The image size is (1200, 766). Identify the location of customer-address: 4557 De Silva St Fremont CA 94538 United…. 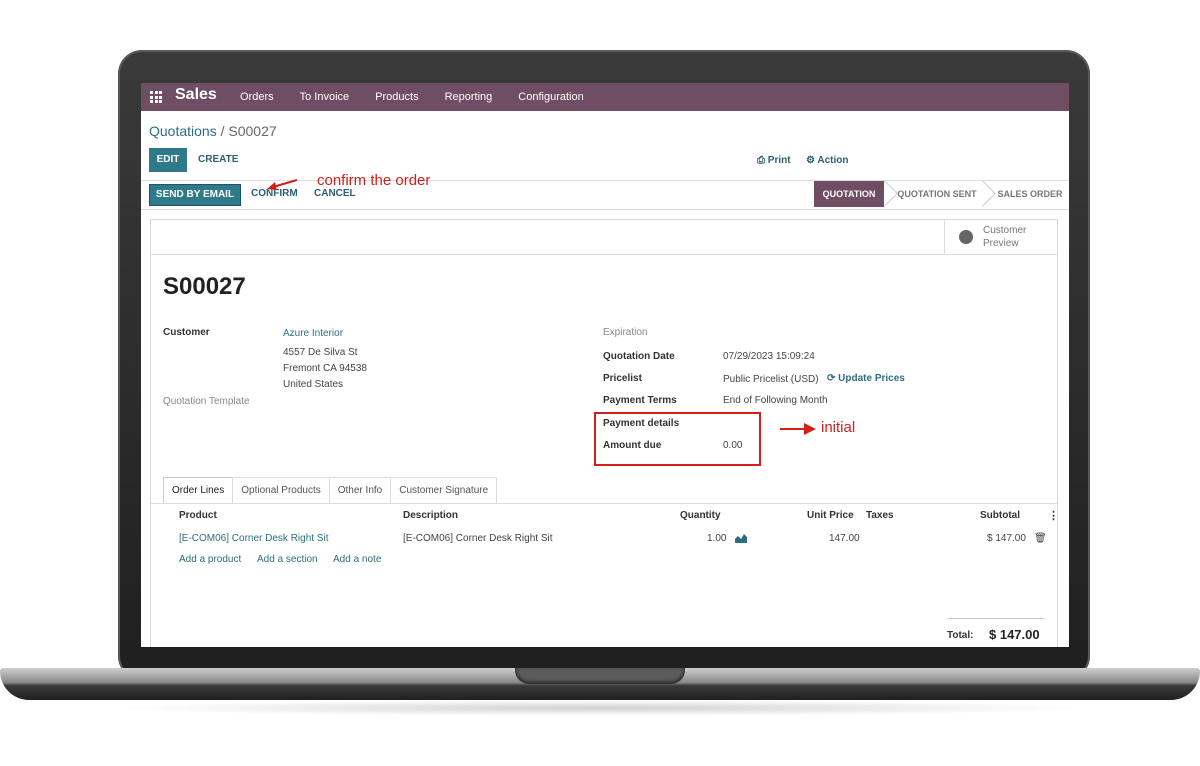
(325, 369).